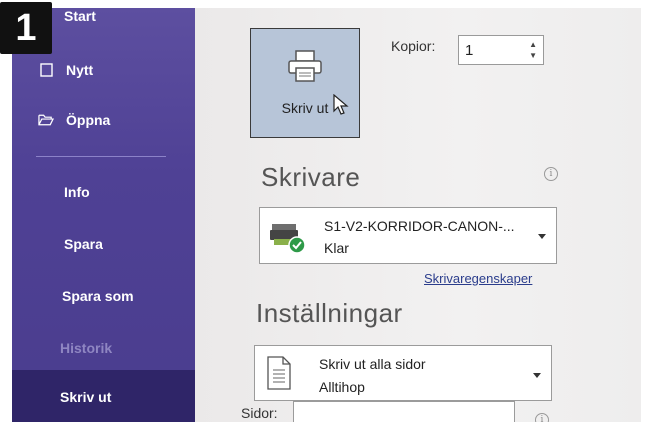  I want to click on settings-section-title: Inställningar, so click(329, 313).